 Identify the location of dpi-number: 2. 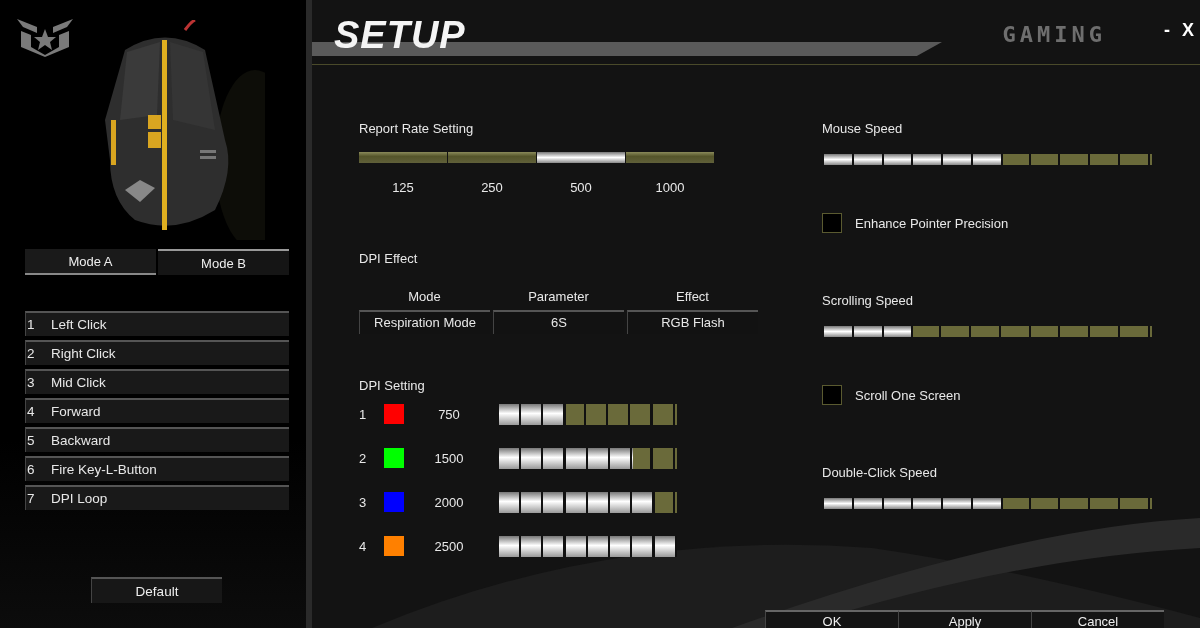
(363, 458).